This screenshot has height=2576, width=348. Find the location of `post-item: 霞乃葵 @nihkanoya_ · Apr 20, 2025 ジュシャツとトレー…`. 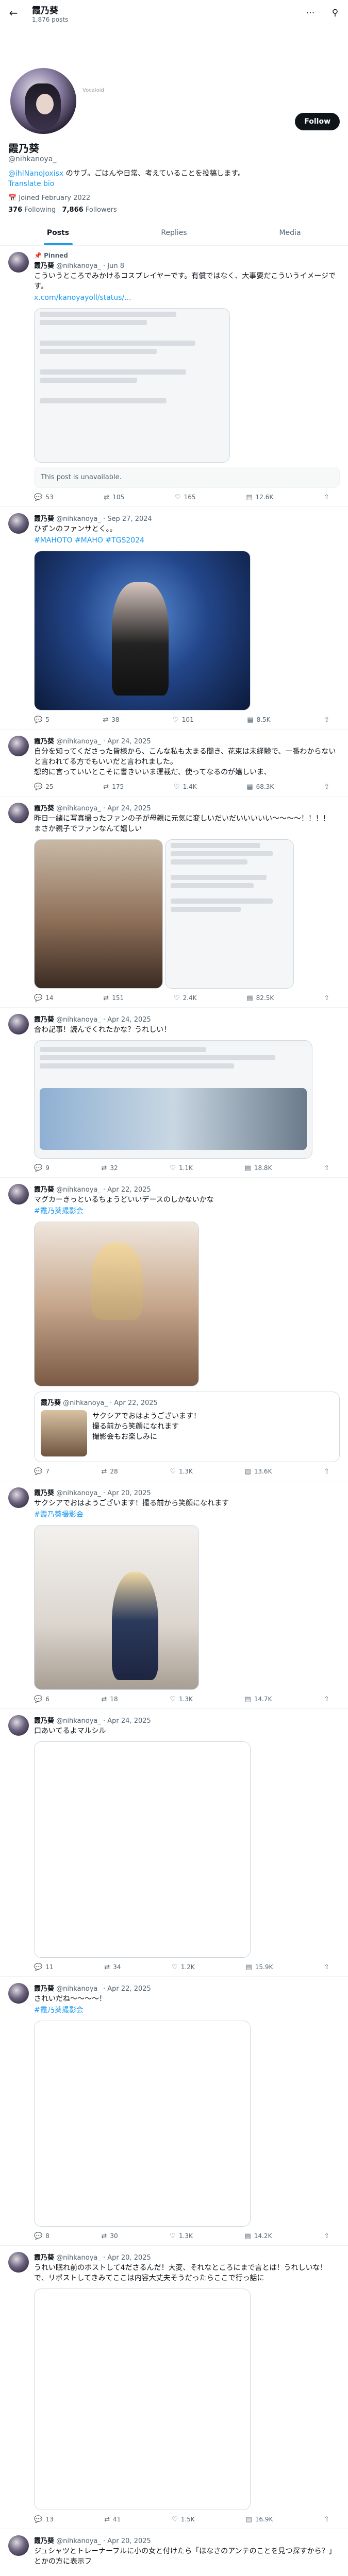

post-item: 霞乃葵 @nihkanoya_ · Apr 20, 2025 ジュシャツとトレー… is located at coordinates (174, 2548).